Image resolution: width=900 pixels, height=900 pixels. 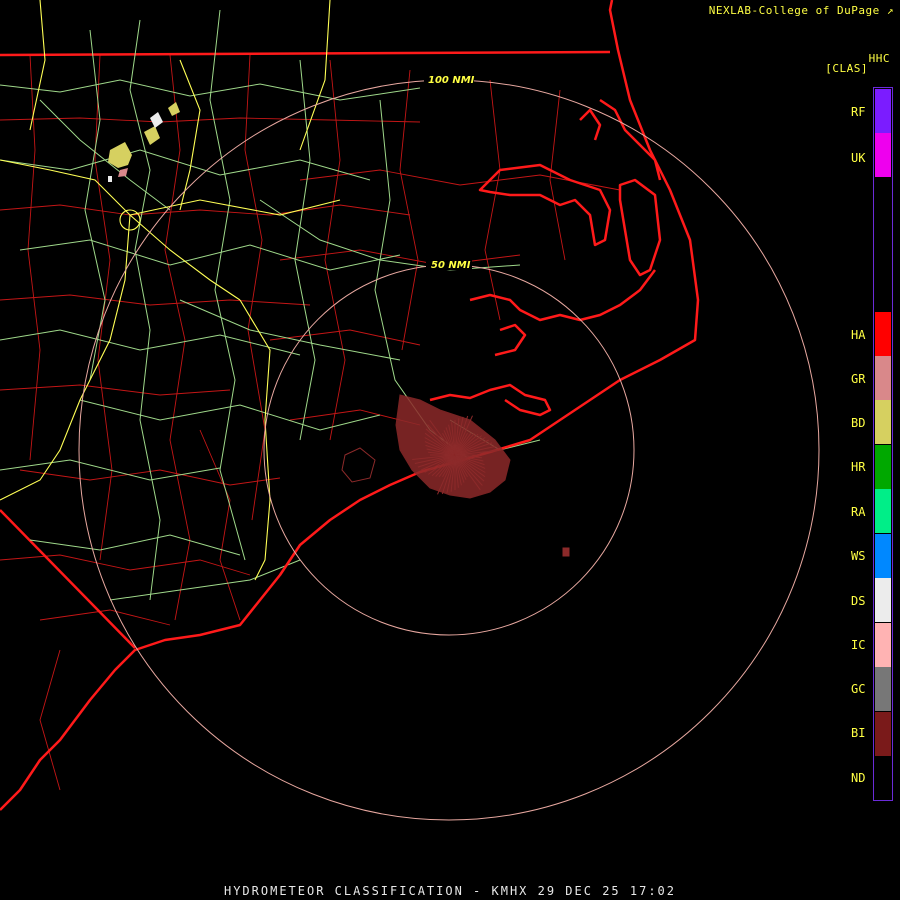 What do you see at coordinates (883, 378) in the screenshot?
I see `legend-swatch-gr` at bounding box center [883, 378].